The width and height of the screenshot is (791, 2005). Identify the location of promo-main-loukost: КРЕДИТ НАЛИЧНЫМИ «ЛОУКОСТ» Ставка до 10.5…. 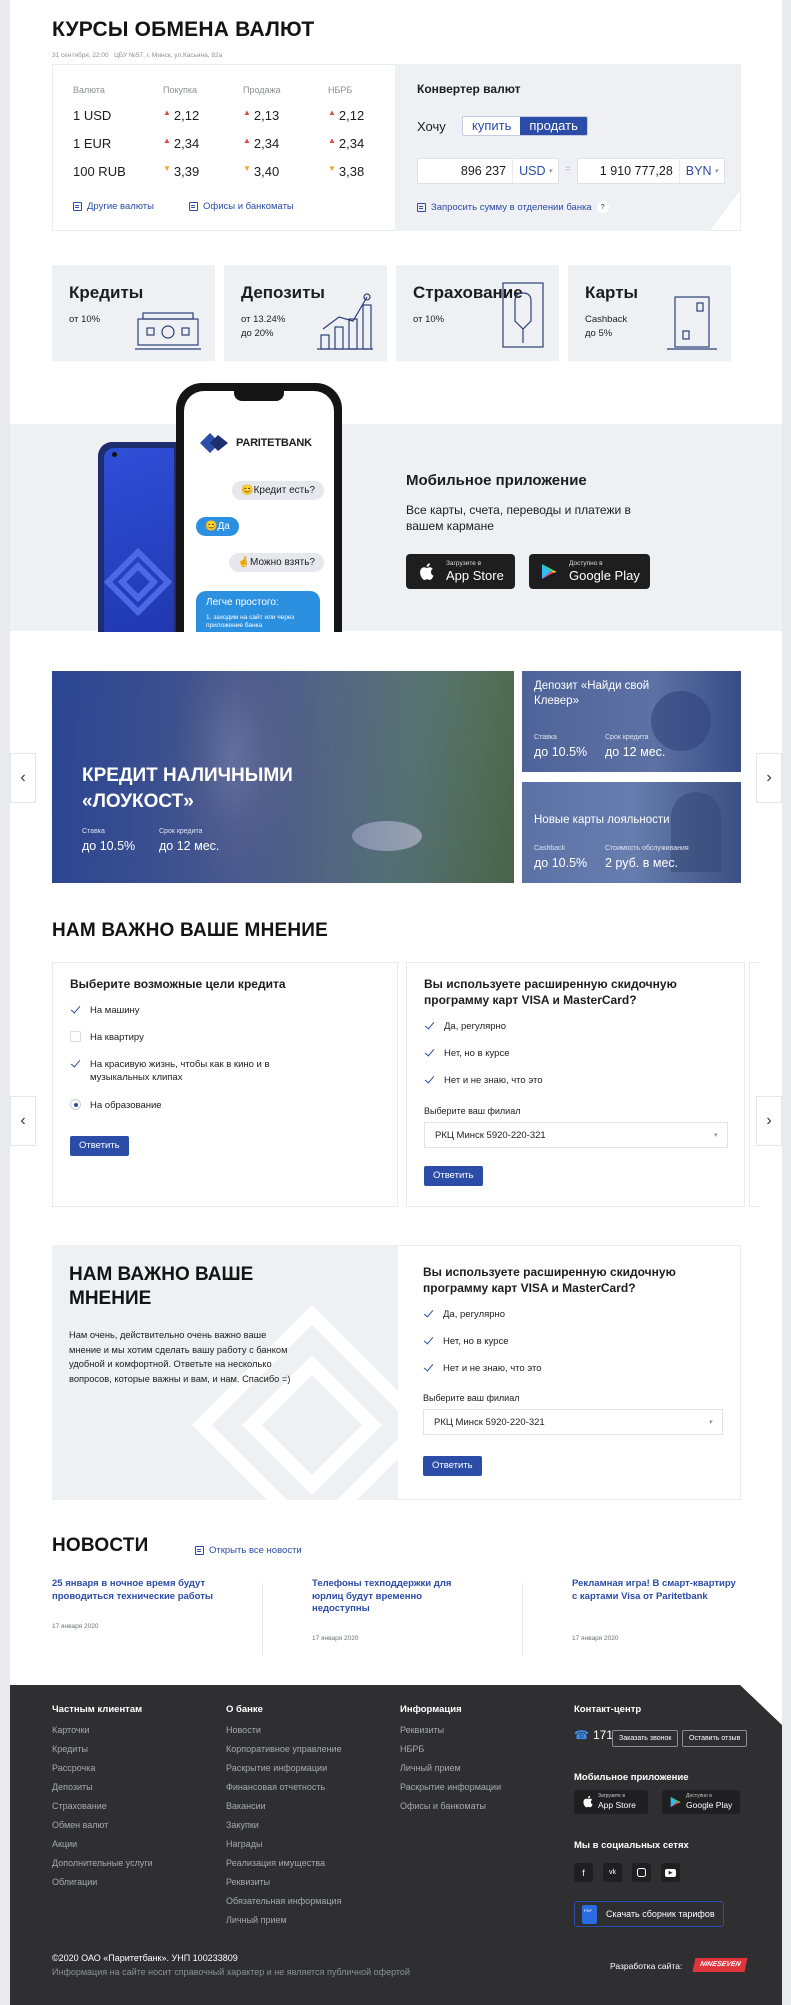
(283, 777).